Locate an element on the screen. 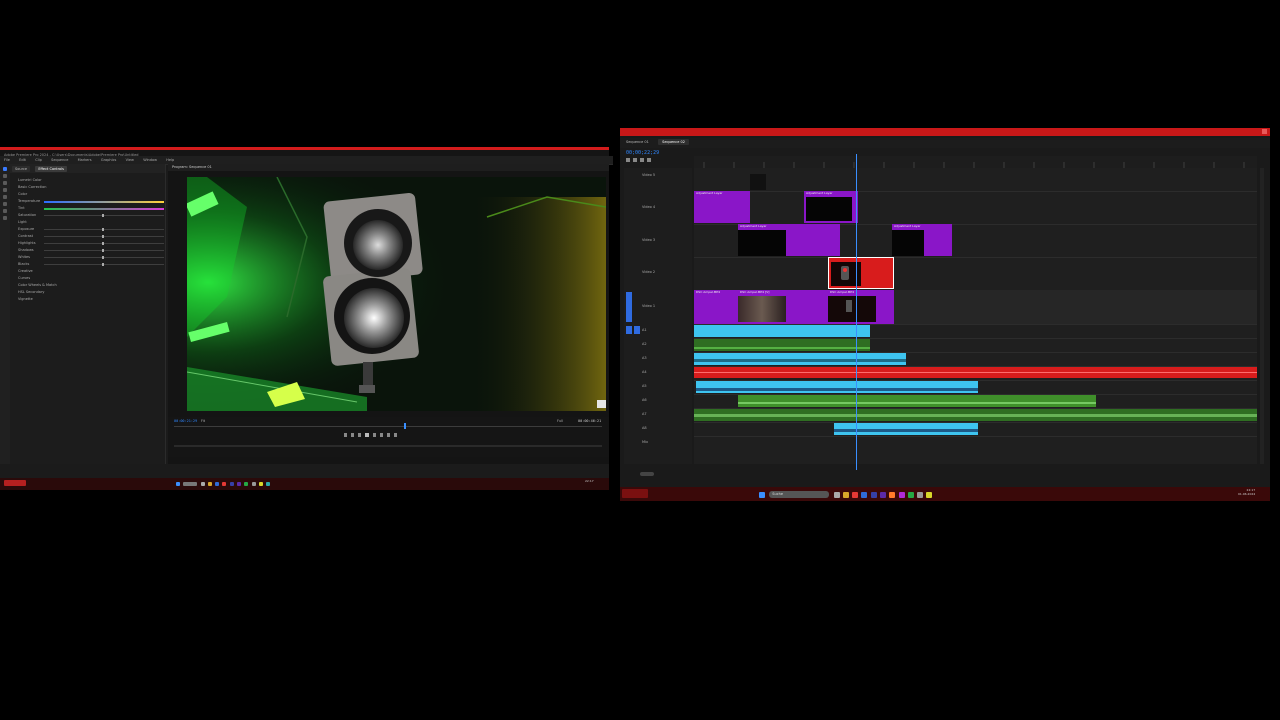 This screenshot has height=720, width=1280. lift-icon is located at coordinates (381, 435).